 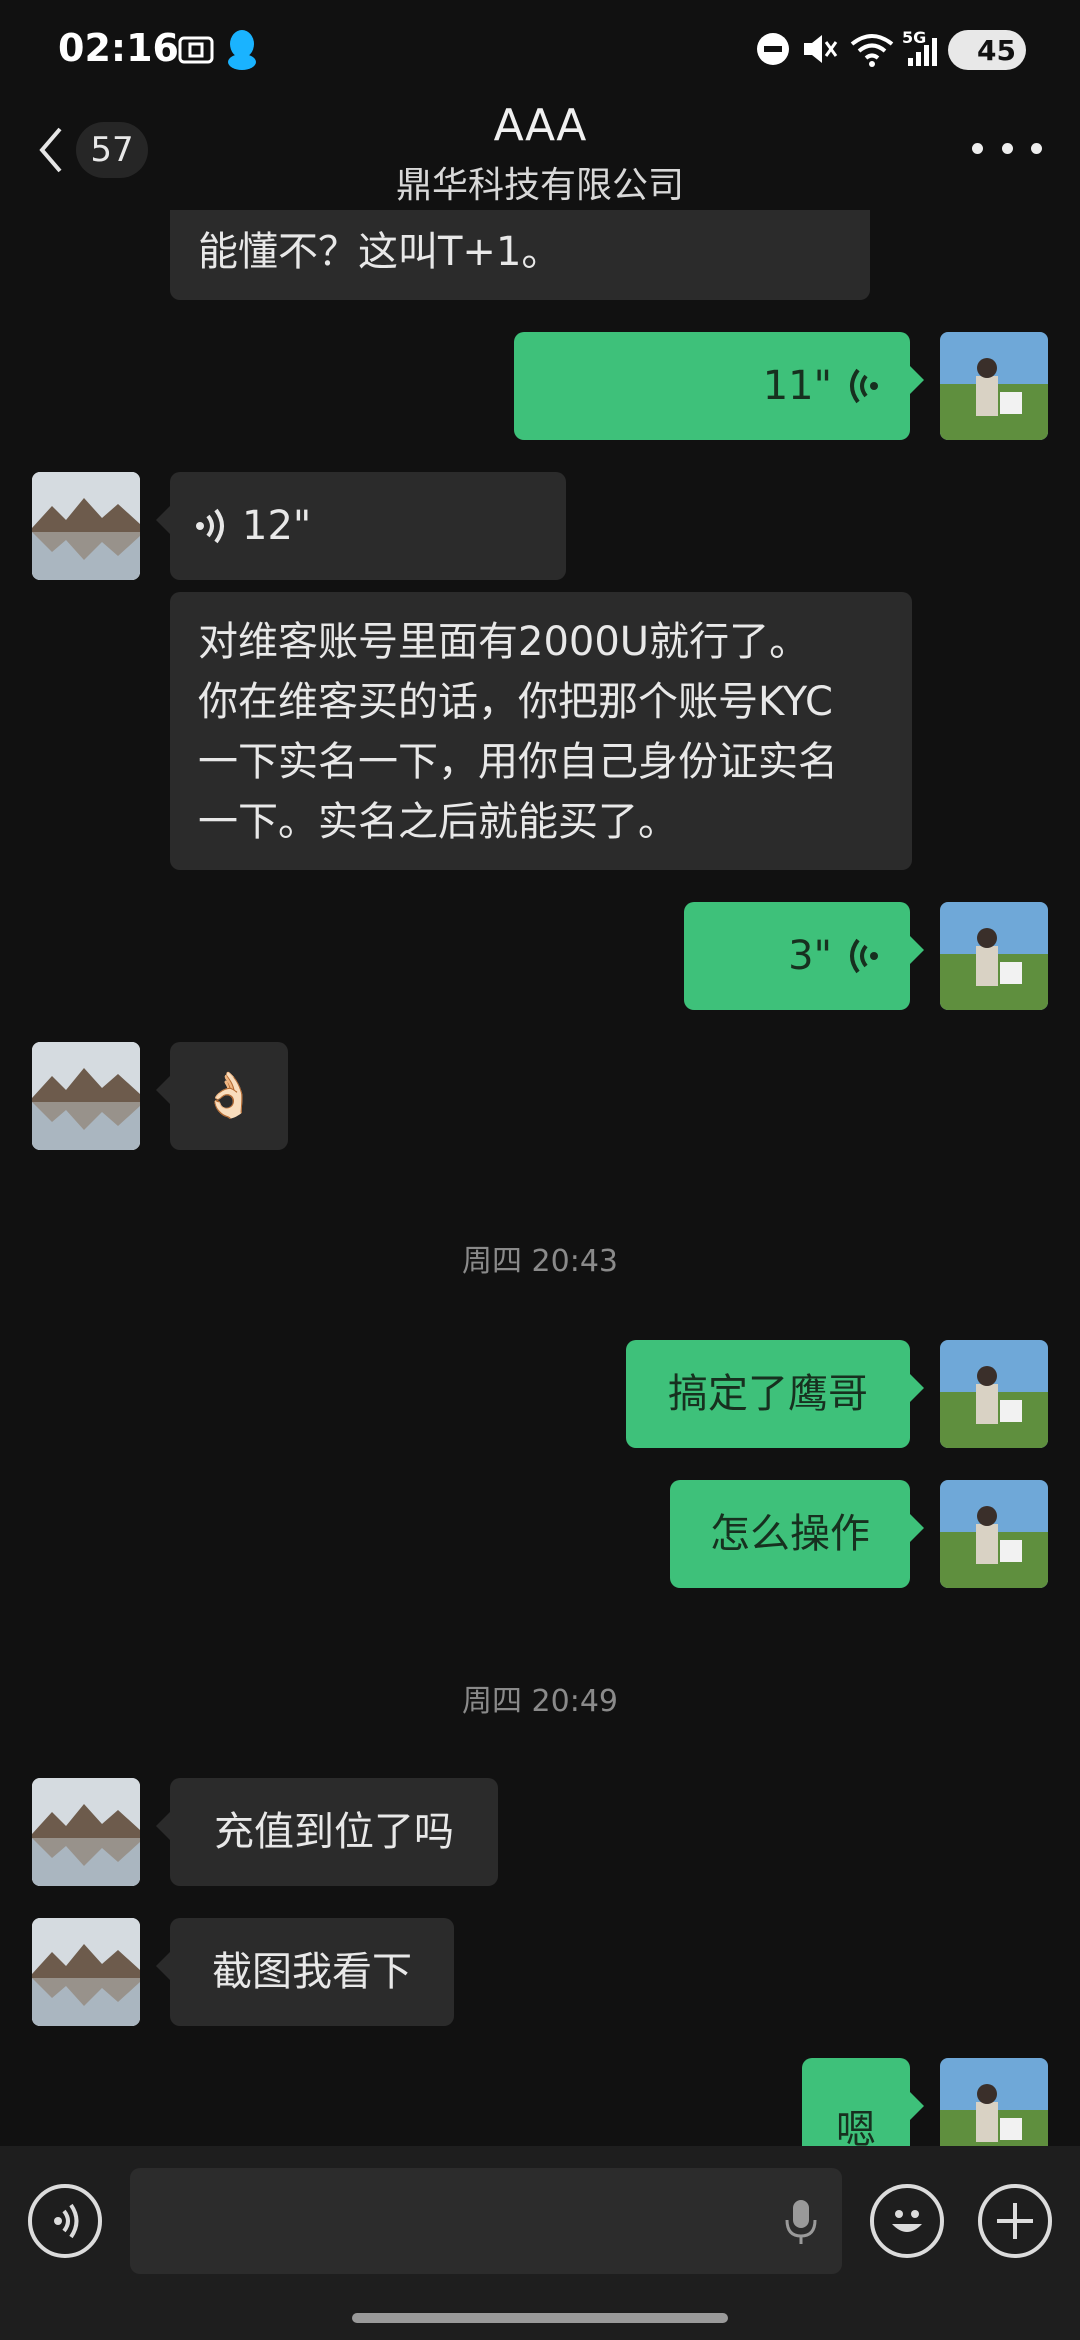 What do you see at coordinates (504, 642) in the screenshot?
I see `message-text-line: 对维客账号里面有2000U就行了。` at bounding box center [504, 642].